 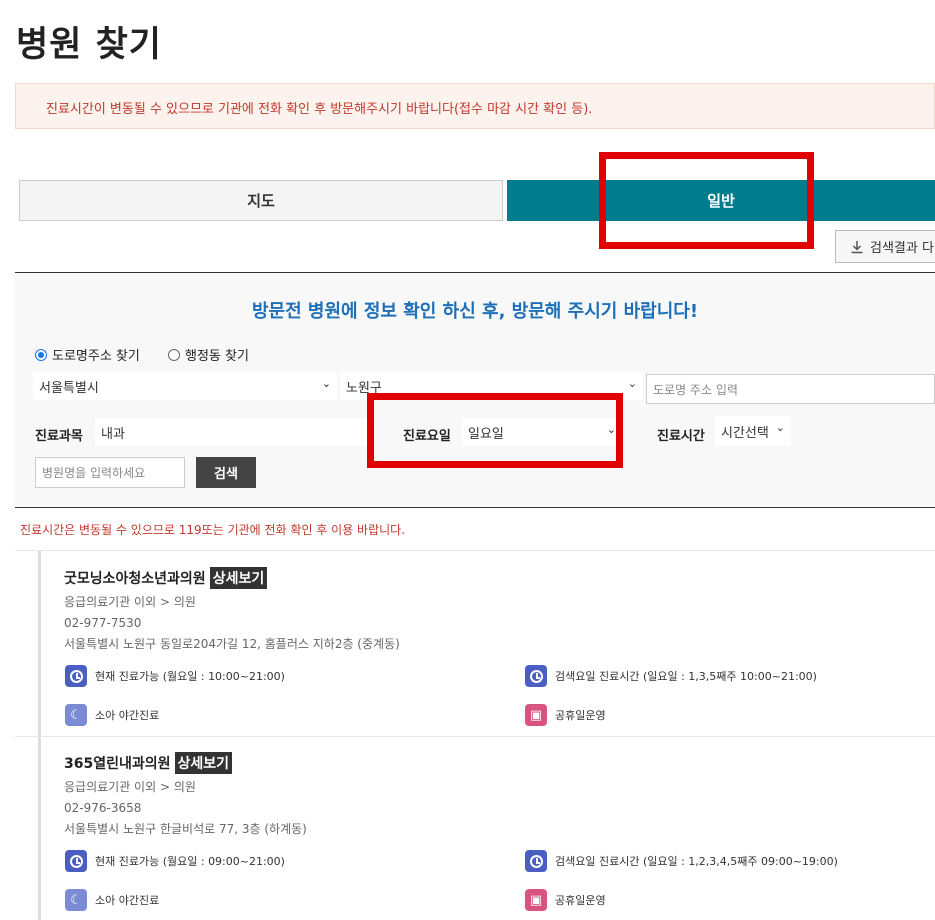 What do you see at coordinates (113, 434) in the screenshot?
I see `dept-value: 내과` at bounding box center [113, 434].